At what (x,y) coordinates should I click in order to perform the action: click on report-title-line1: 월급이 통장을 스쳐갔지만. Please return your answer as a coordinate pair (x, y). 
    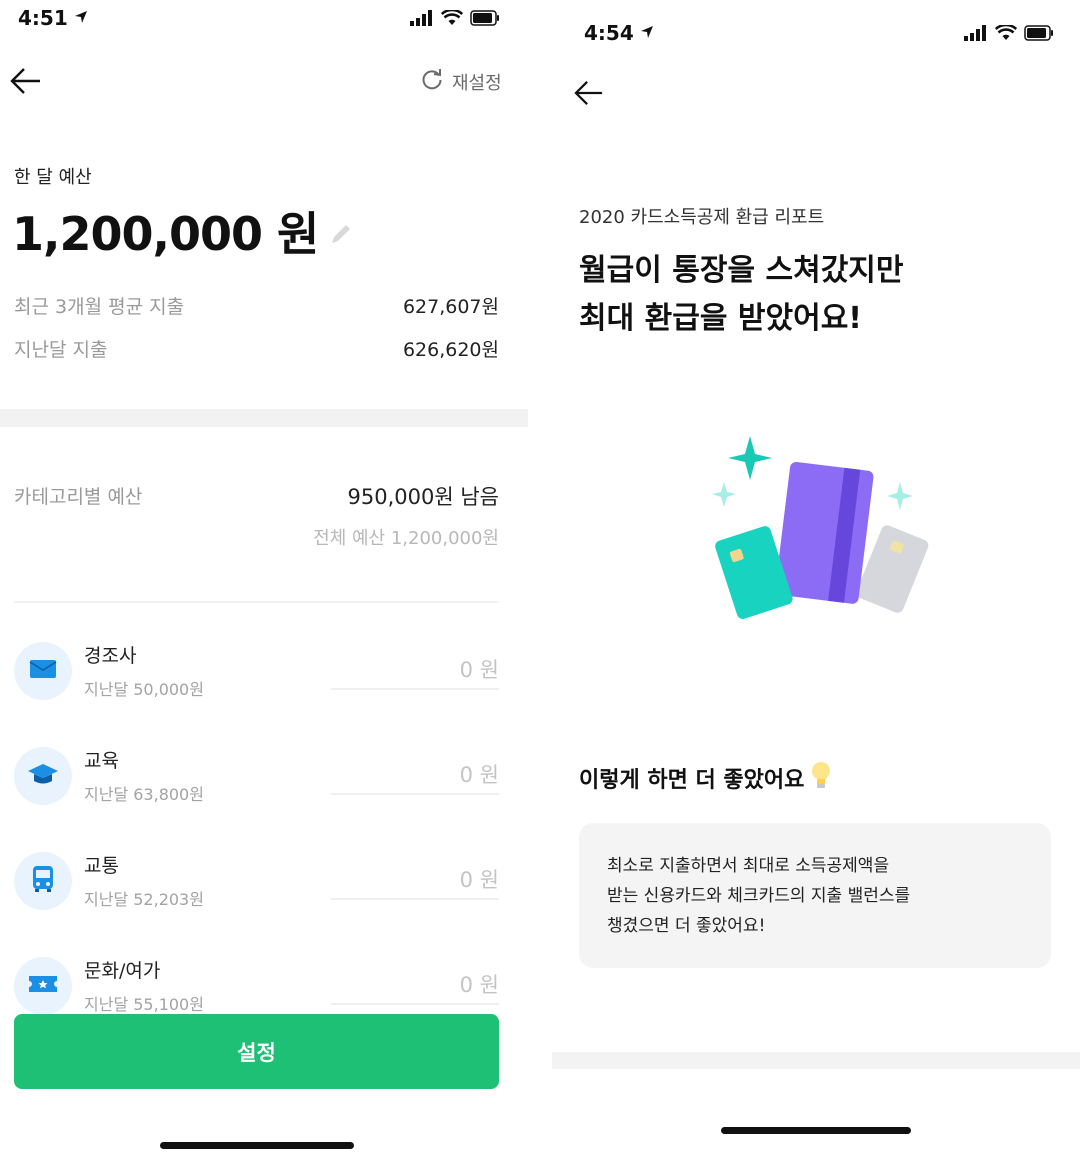
    Looking at the image, I should click on (741, 270).